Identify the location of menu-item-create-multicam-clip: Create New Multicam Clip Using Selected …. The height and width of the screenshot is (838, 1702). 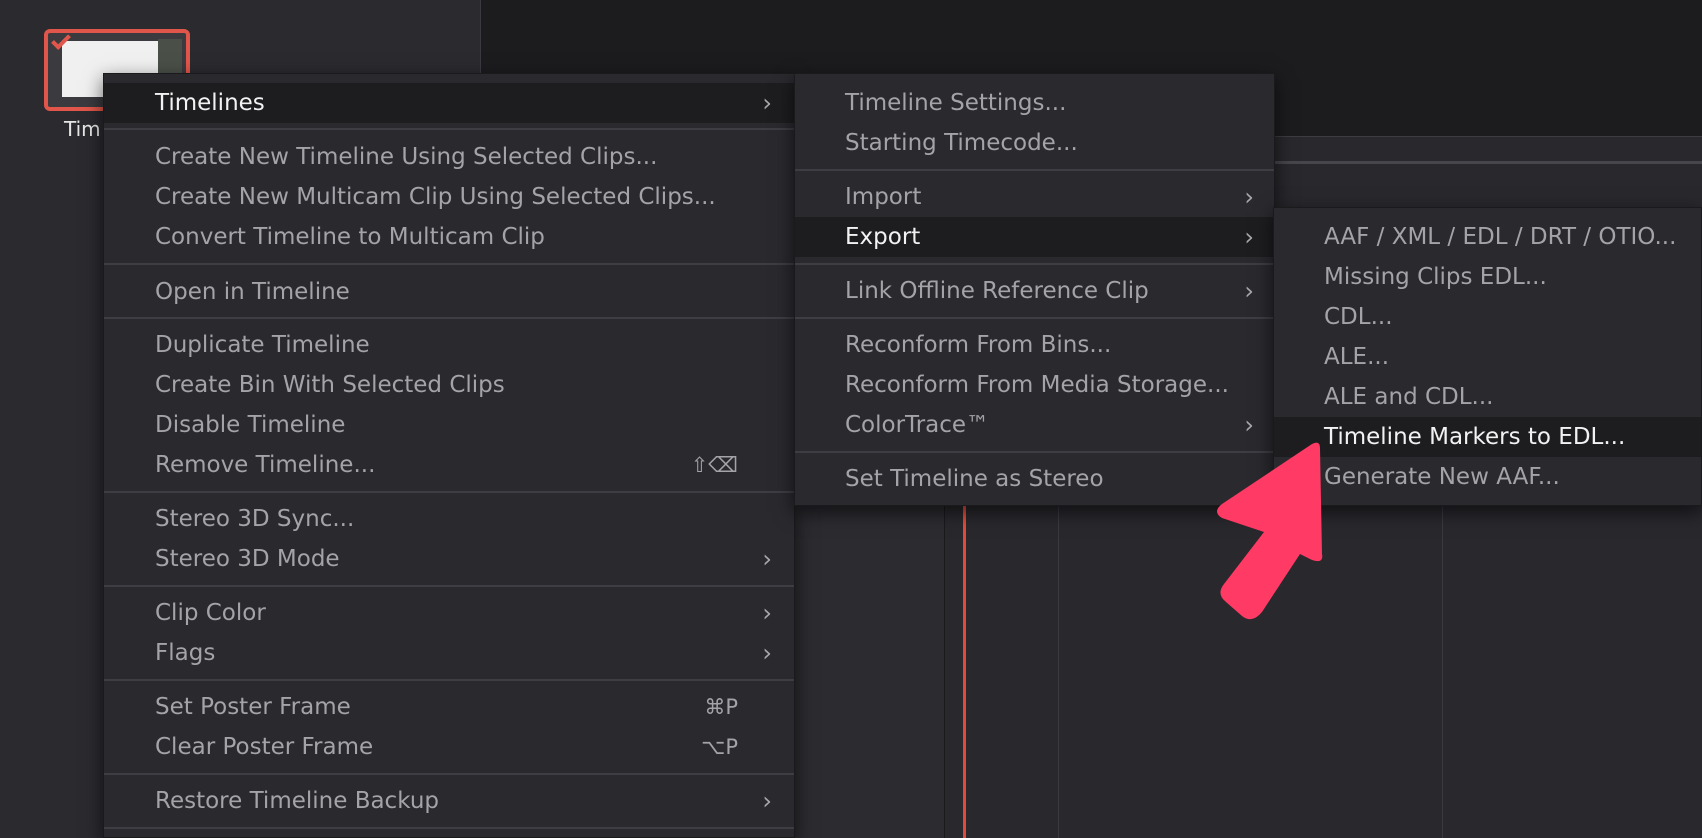
(449, 197).